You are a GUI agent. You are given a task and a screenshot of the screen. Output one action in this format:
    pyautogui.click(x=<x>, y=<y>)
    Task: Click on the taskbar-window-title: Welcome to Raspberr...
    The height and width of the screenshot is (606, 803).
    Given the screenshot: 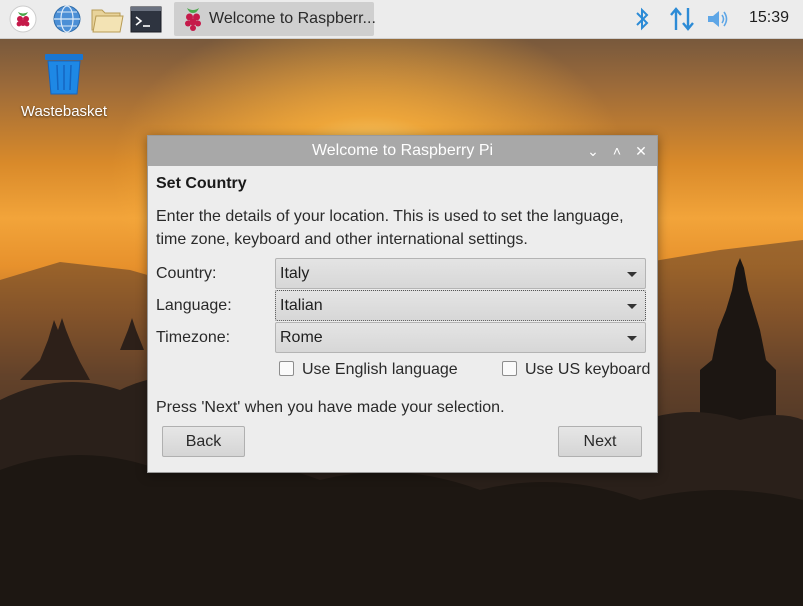 What is the action you would take?
    pyautogui.click(x=292, y=18)
    